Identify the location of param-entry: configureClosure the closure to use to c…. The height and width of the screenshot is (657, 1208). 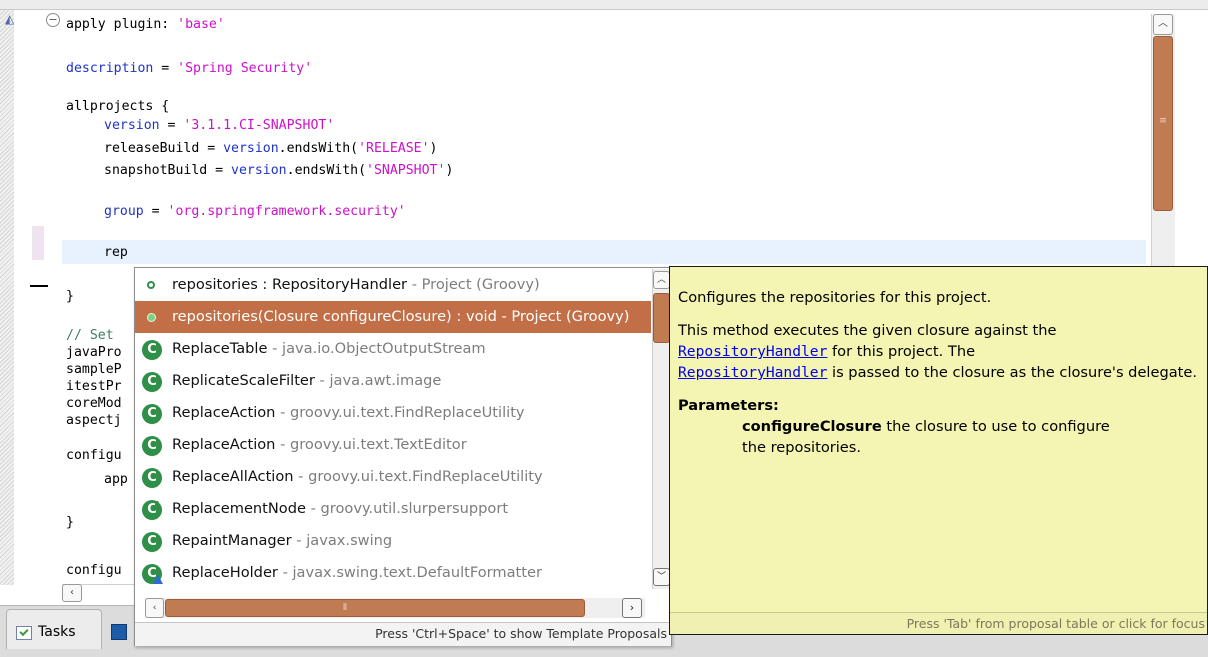
(940, 426).